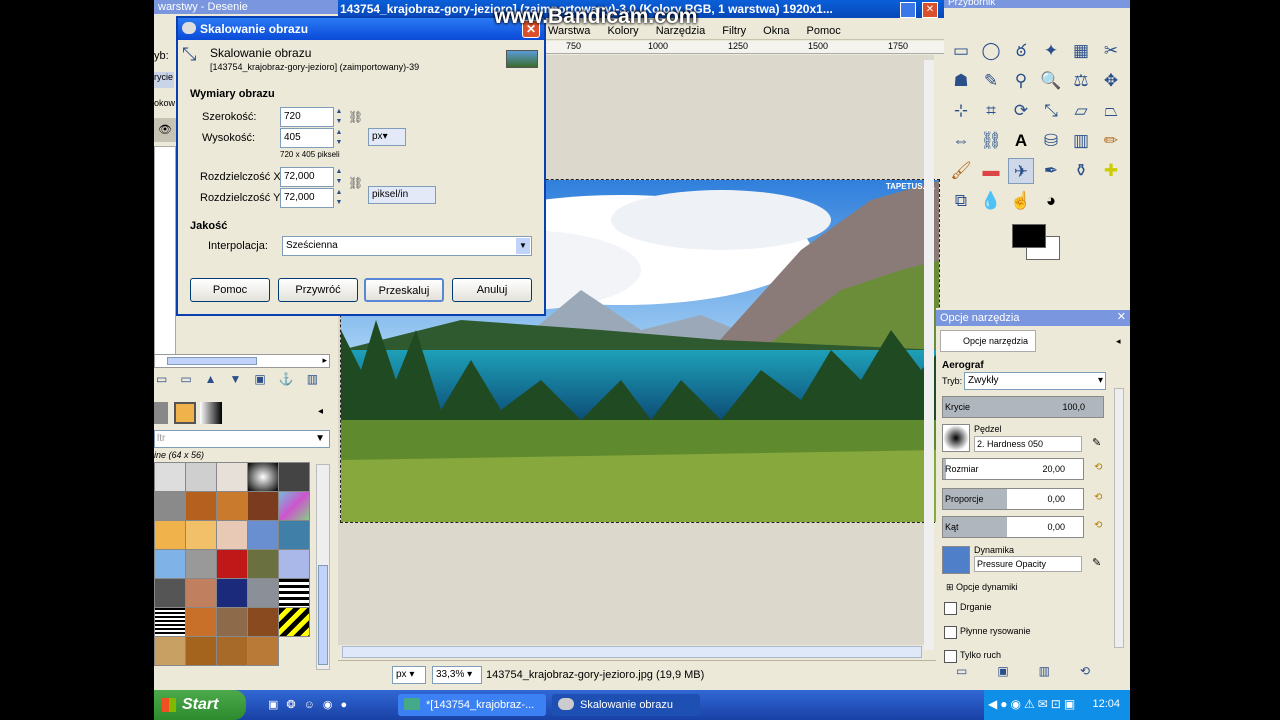 This screenshot has height=720, width=1280. Describe the element at coordinates (211, 413) in the screenshot. I see `tab-gradients` at that location.